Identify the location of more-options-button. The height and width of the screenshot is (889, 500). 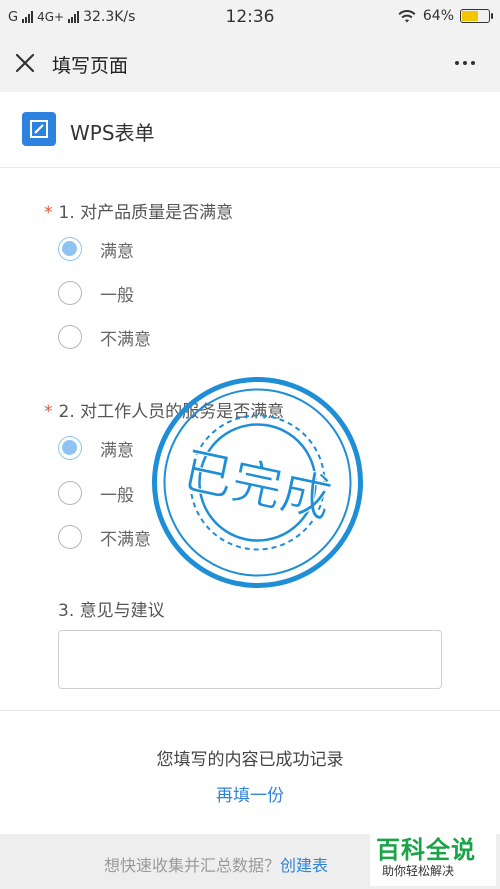
(465, 63).